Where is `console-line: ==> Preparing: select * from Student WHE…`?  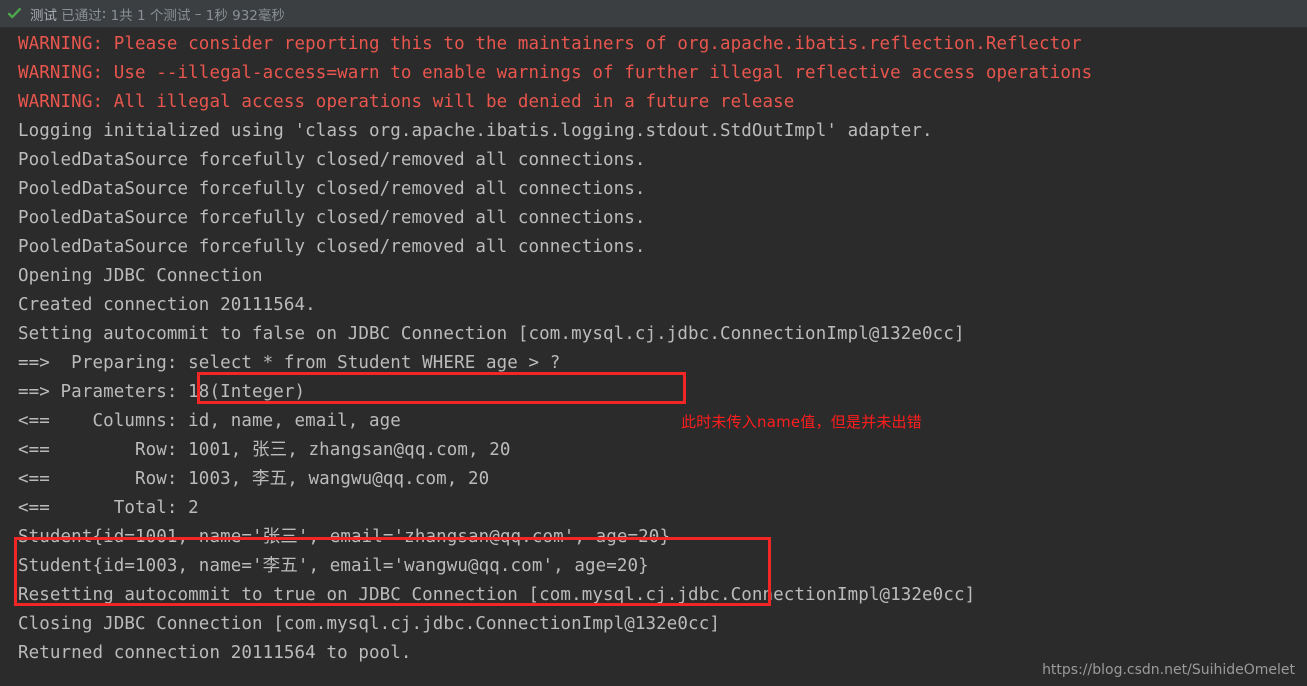 console-line: ==> Preparing: select * from Student WHE… is located at coordinates (289, 363).